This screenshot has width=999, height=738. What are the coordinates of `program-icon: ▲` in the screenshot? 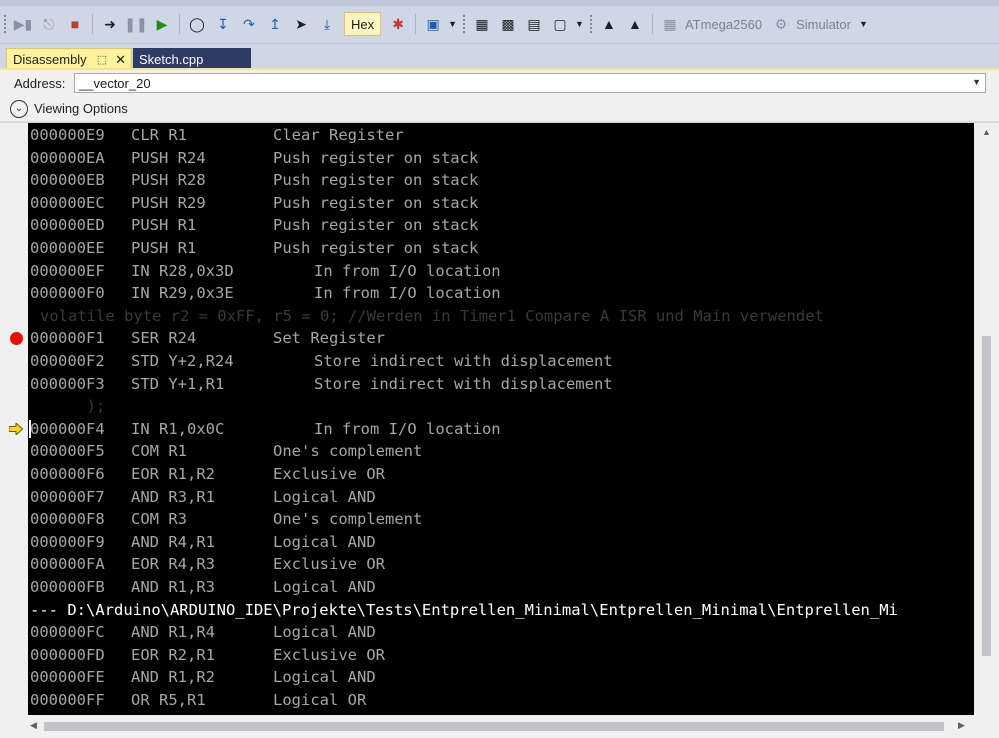 It's located at (609, 24).